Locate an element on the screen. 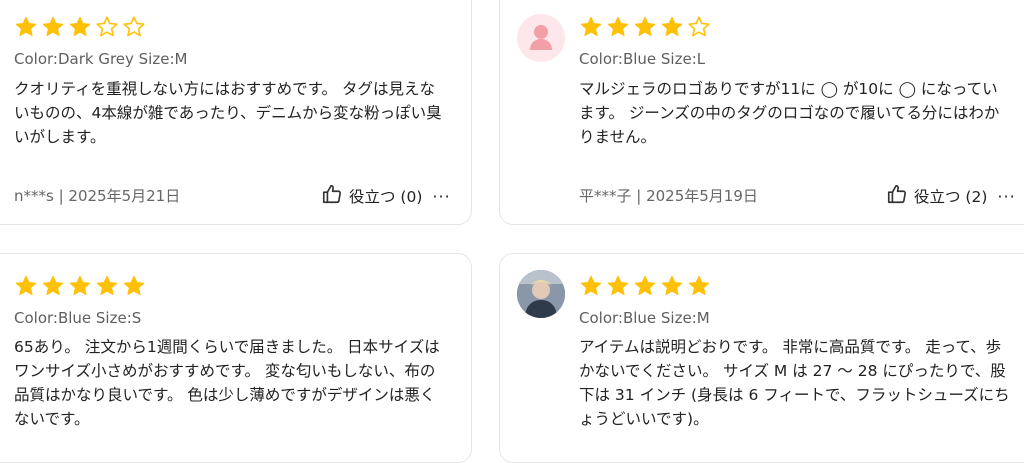 The height and width of the screenshot is (463, 1024). review-variant: Color:Blue Size:M is located at coordinates (644, 318).